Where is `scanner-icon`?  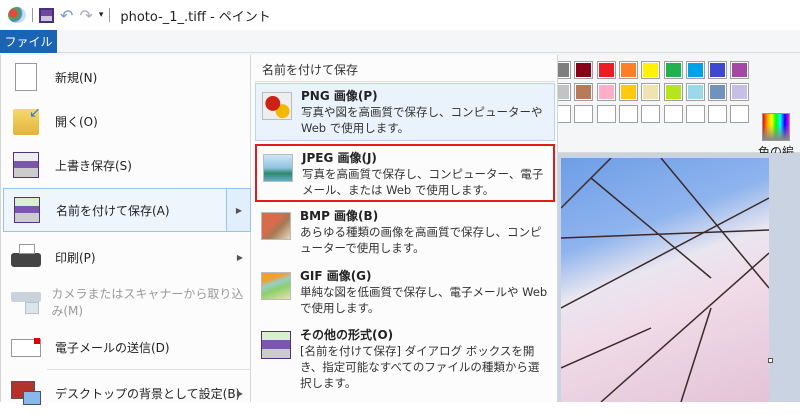 scanner-icon is located at coordinates (25, 302).